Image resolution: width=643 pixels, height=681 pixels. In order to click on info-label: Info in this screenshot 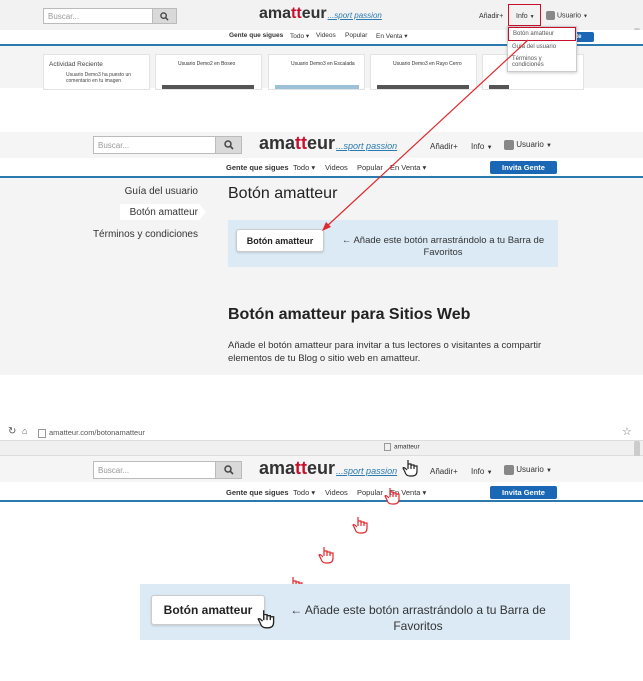, I will do `click(478, 471)`.